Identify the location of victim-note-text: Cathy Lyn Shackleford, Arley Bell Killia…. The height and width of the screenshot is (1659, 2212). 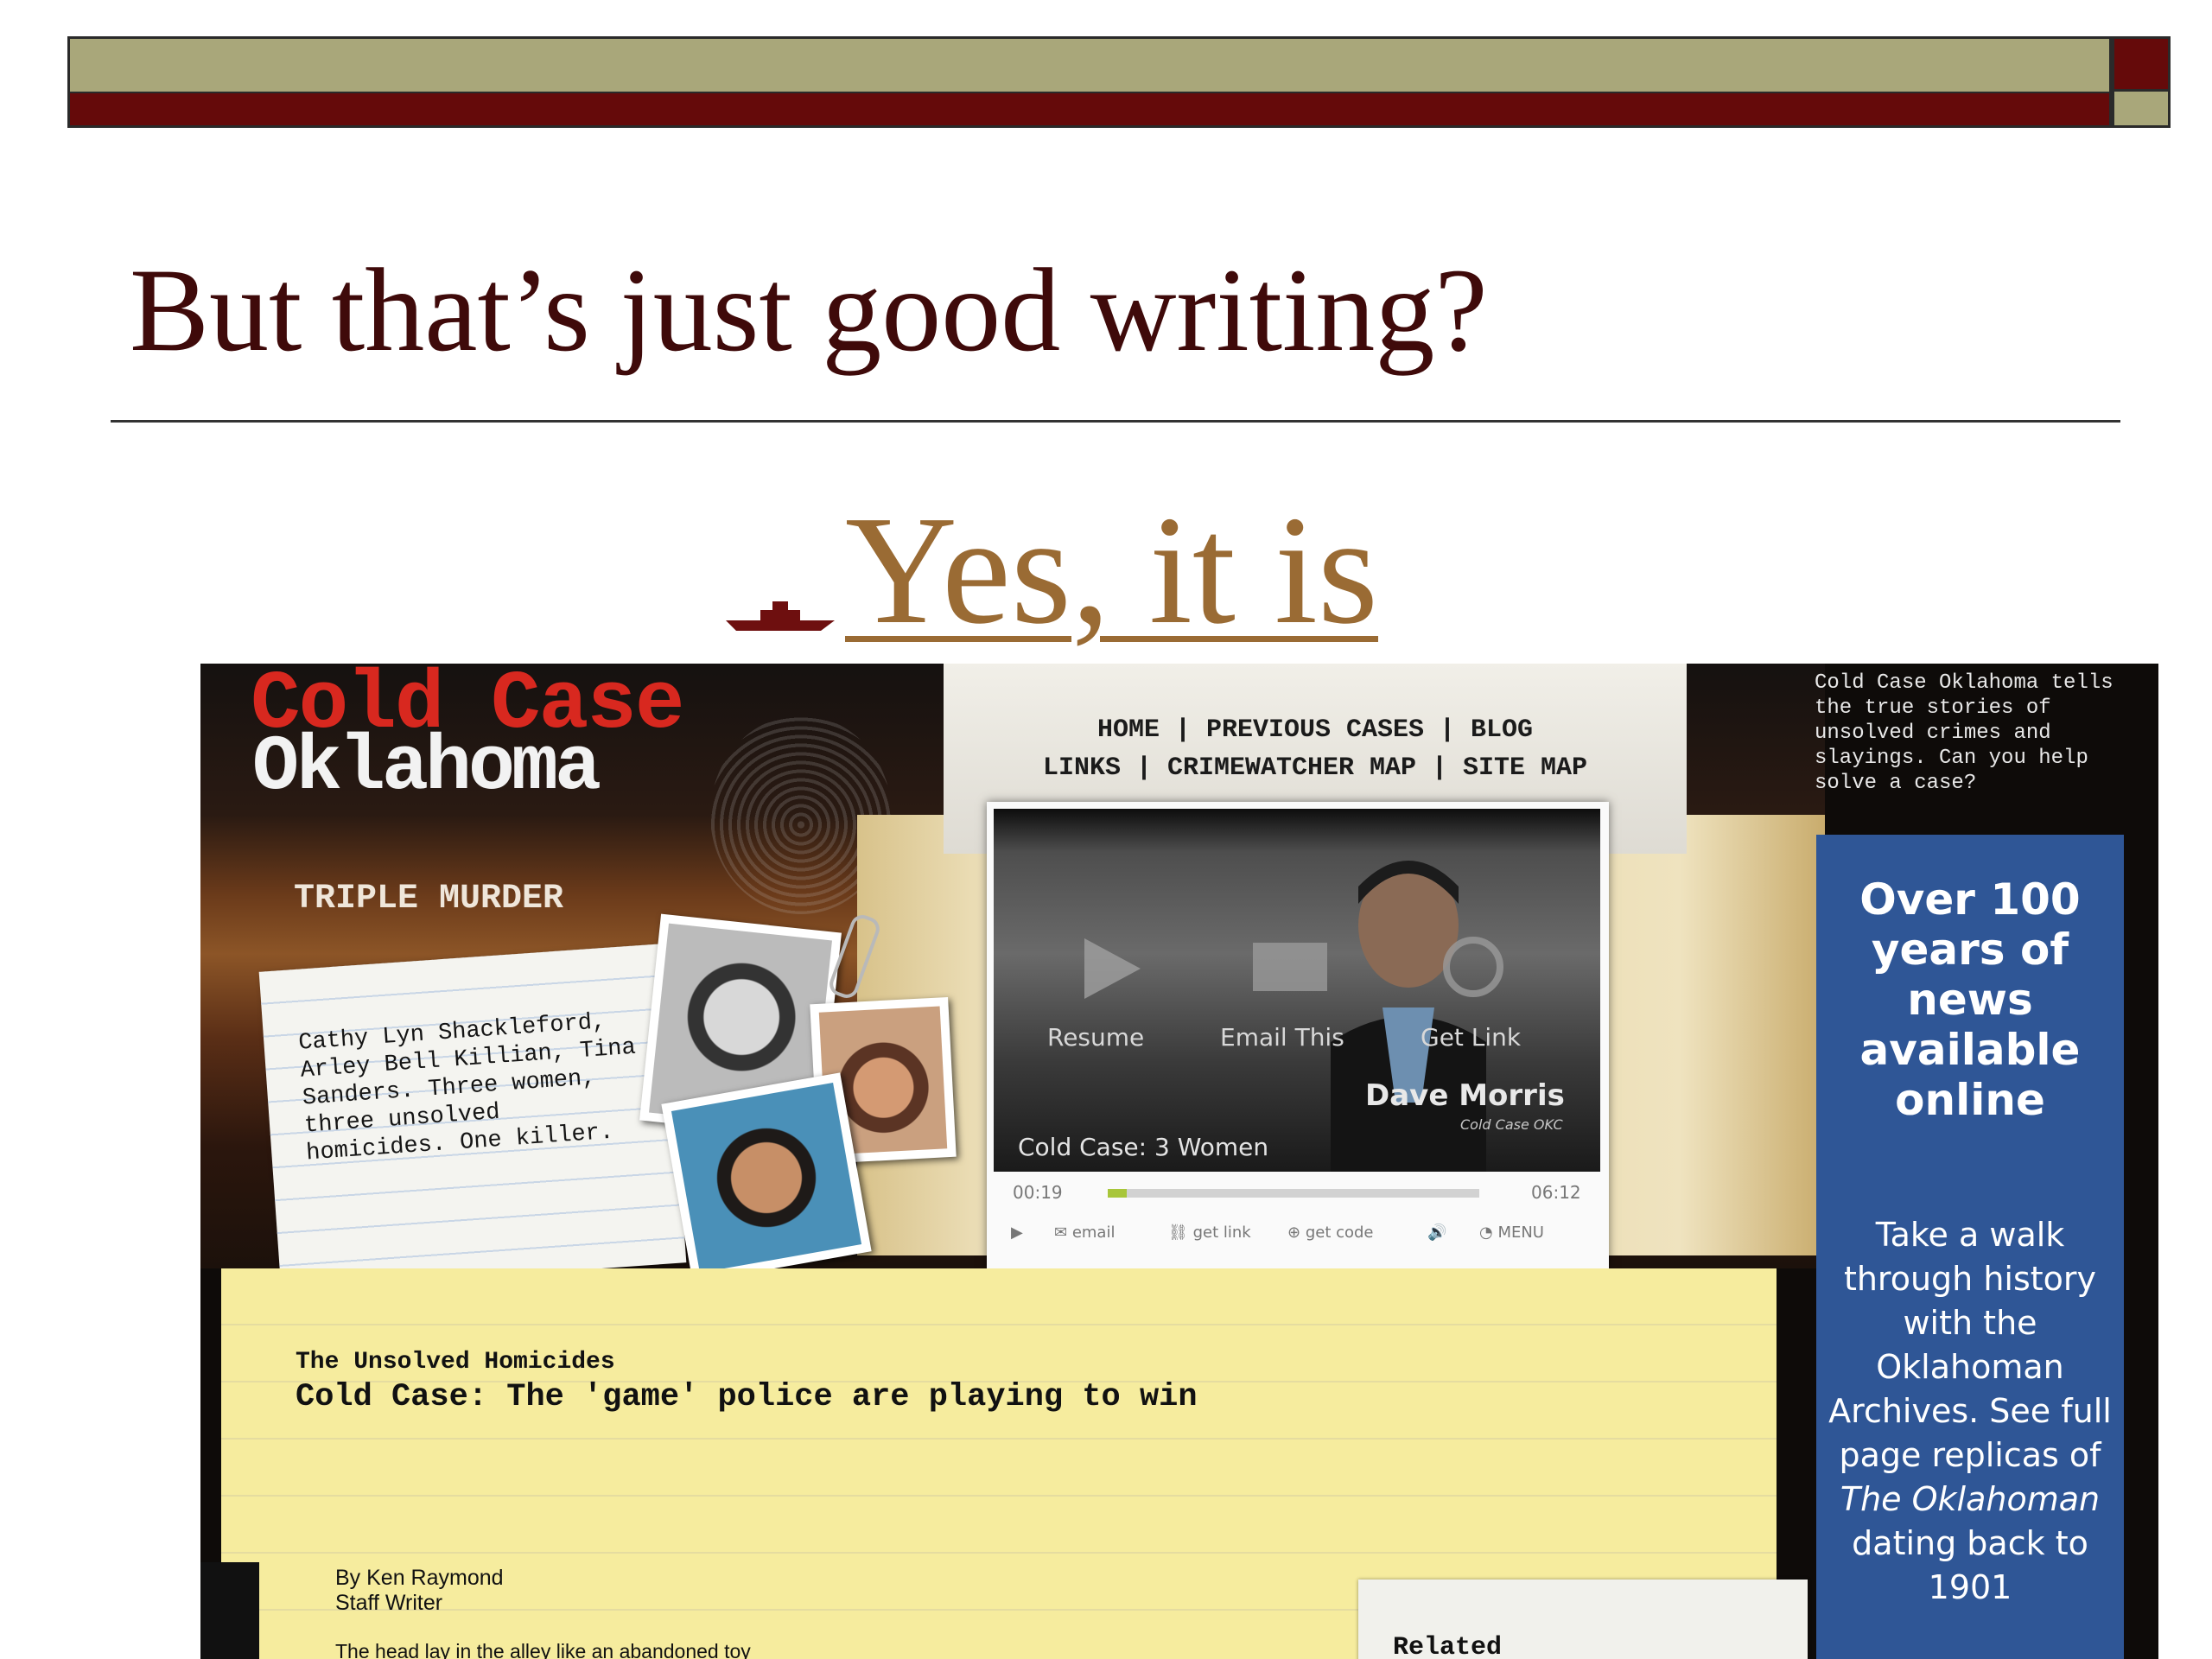
(467, 1088).